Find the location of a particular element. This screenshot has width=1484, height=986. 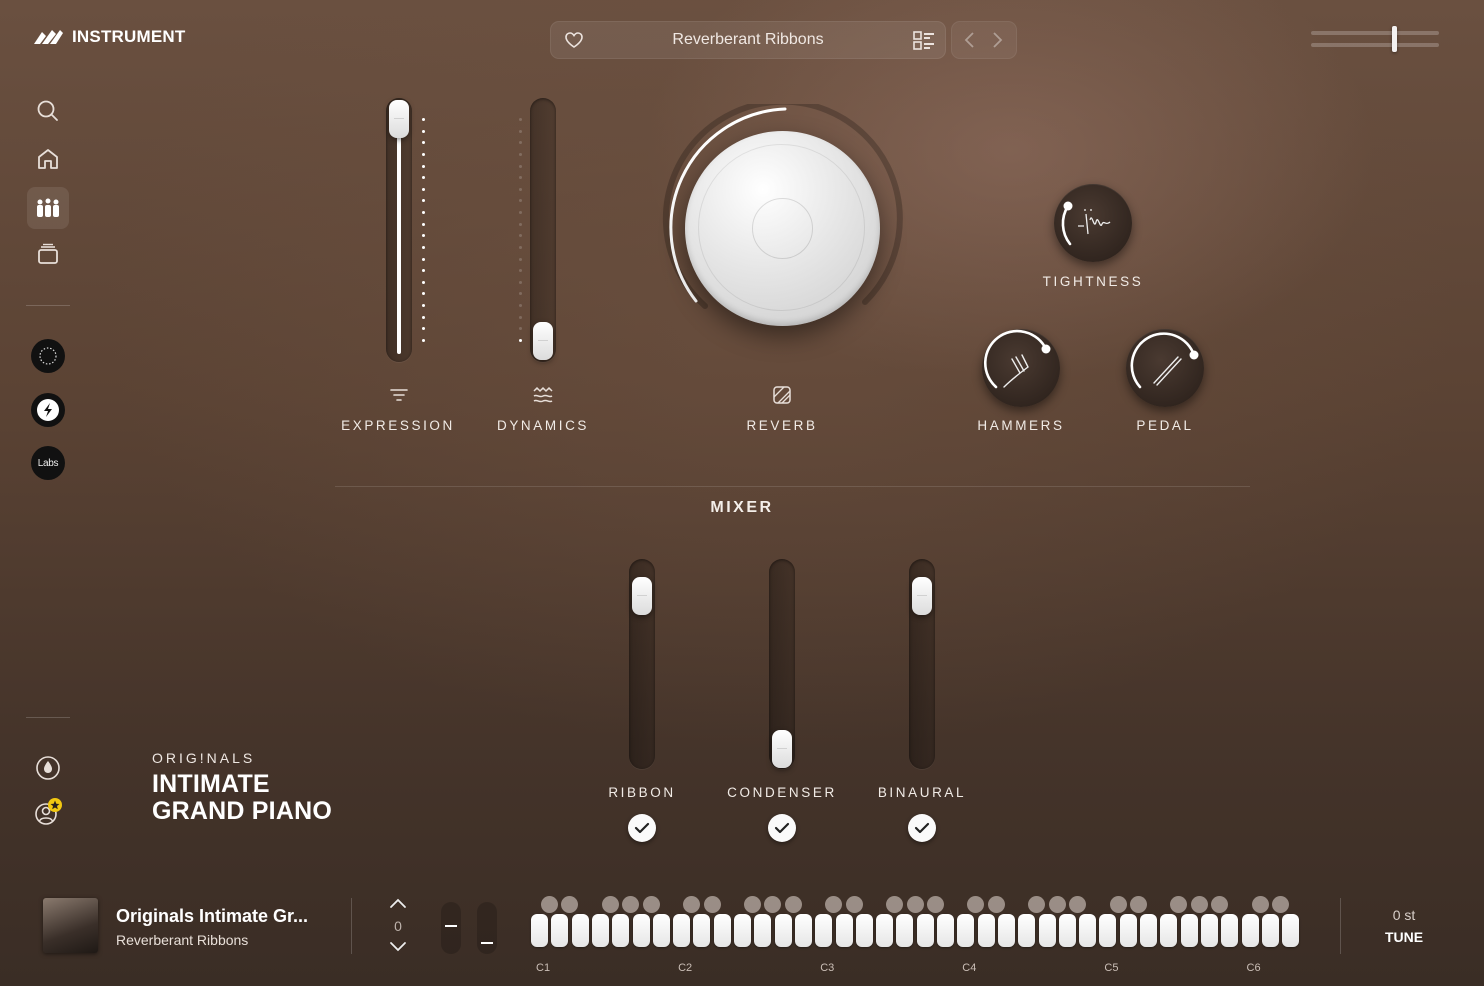

master-volume-track is located at coordinates (1375, 33).